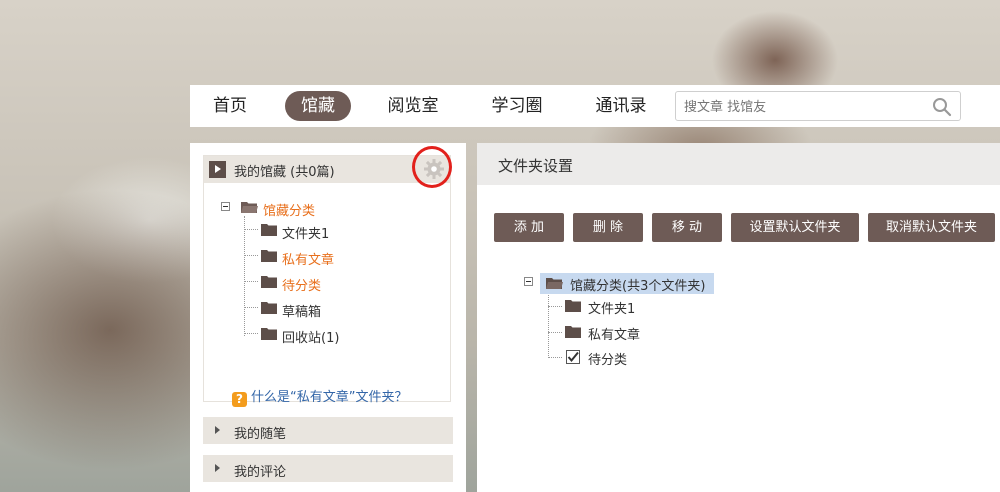  What do you see at coordinates (859, 427) in the screenshot?
I see `svg-text: du` at bounding box center [859, 427].